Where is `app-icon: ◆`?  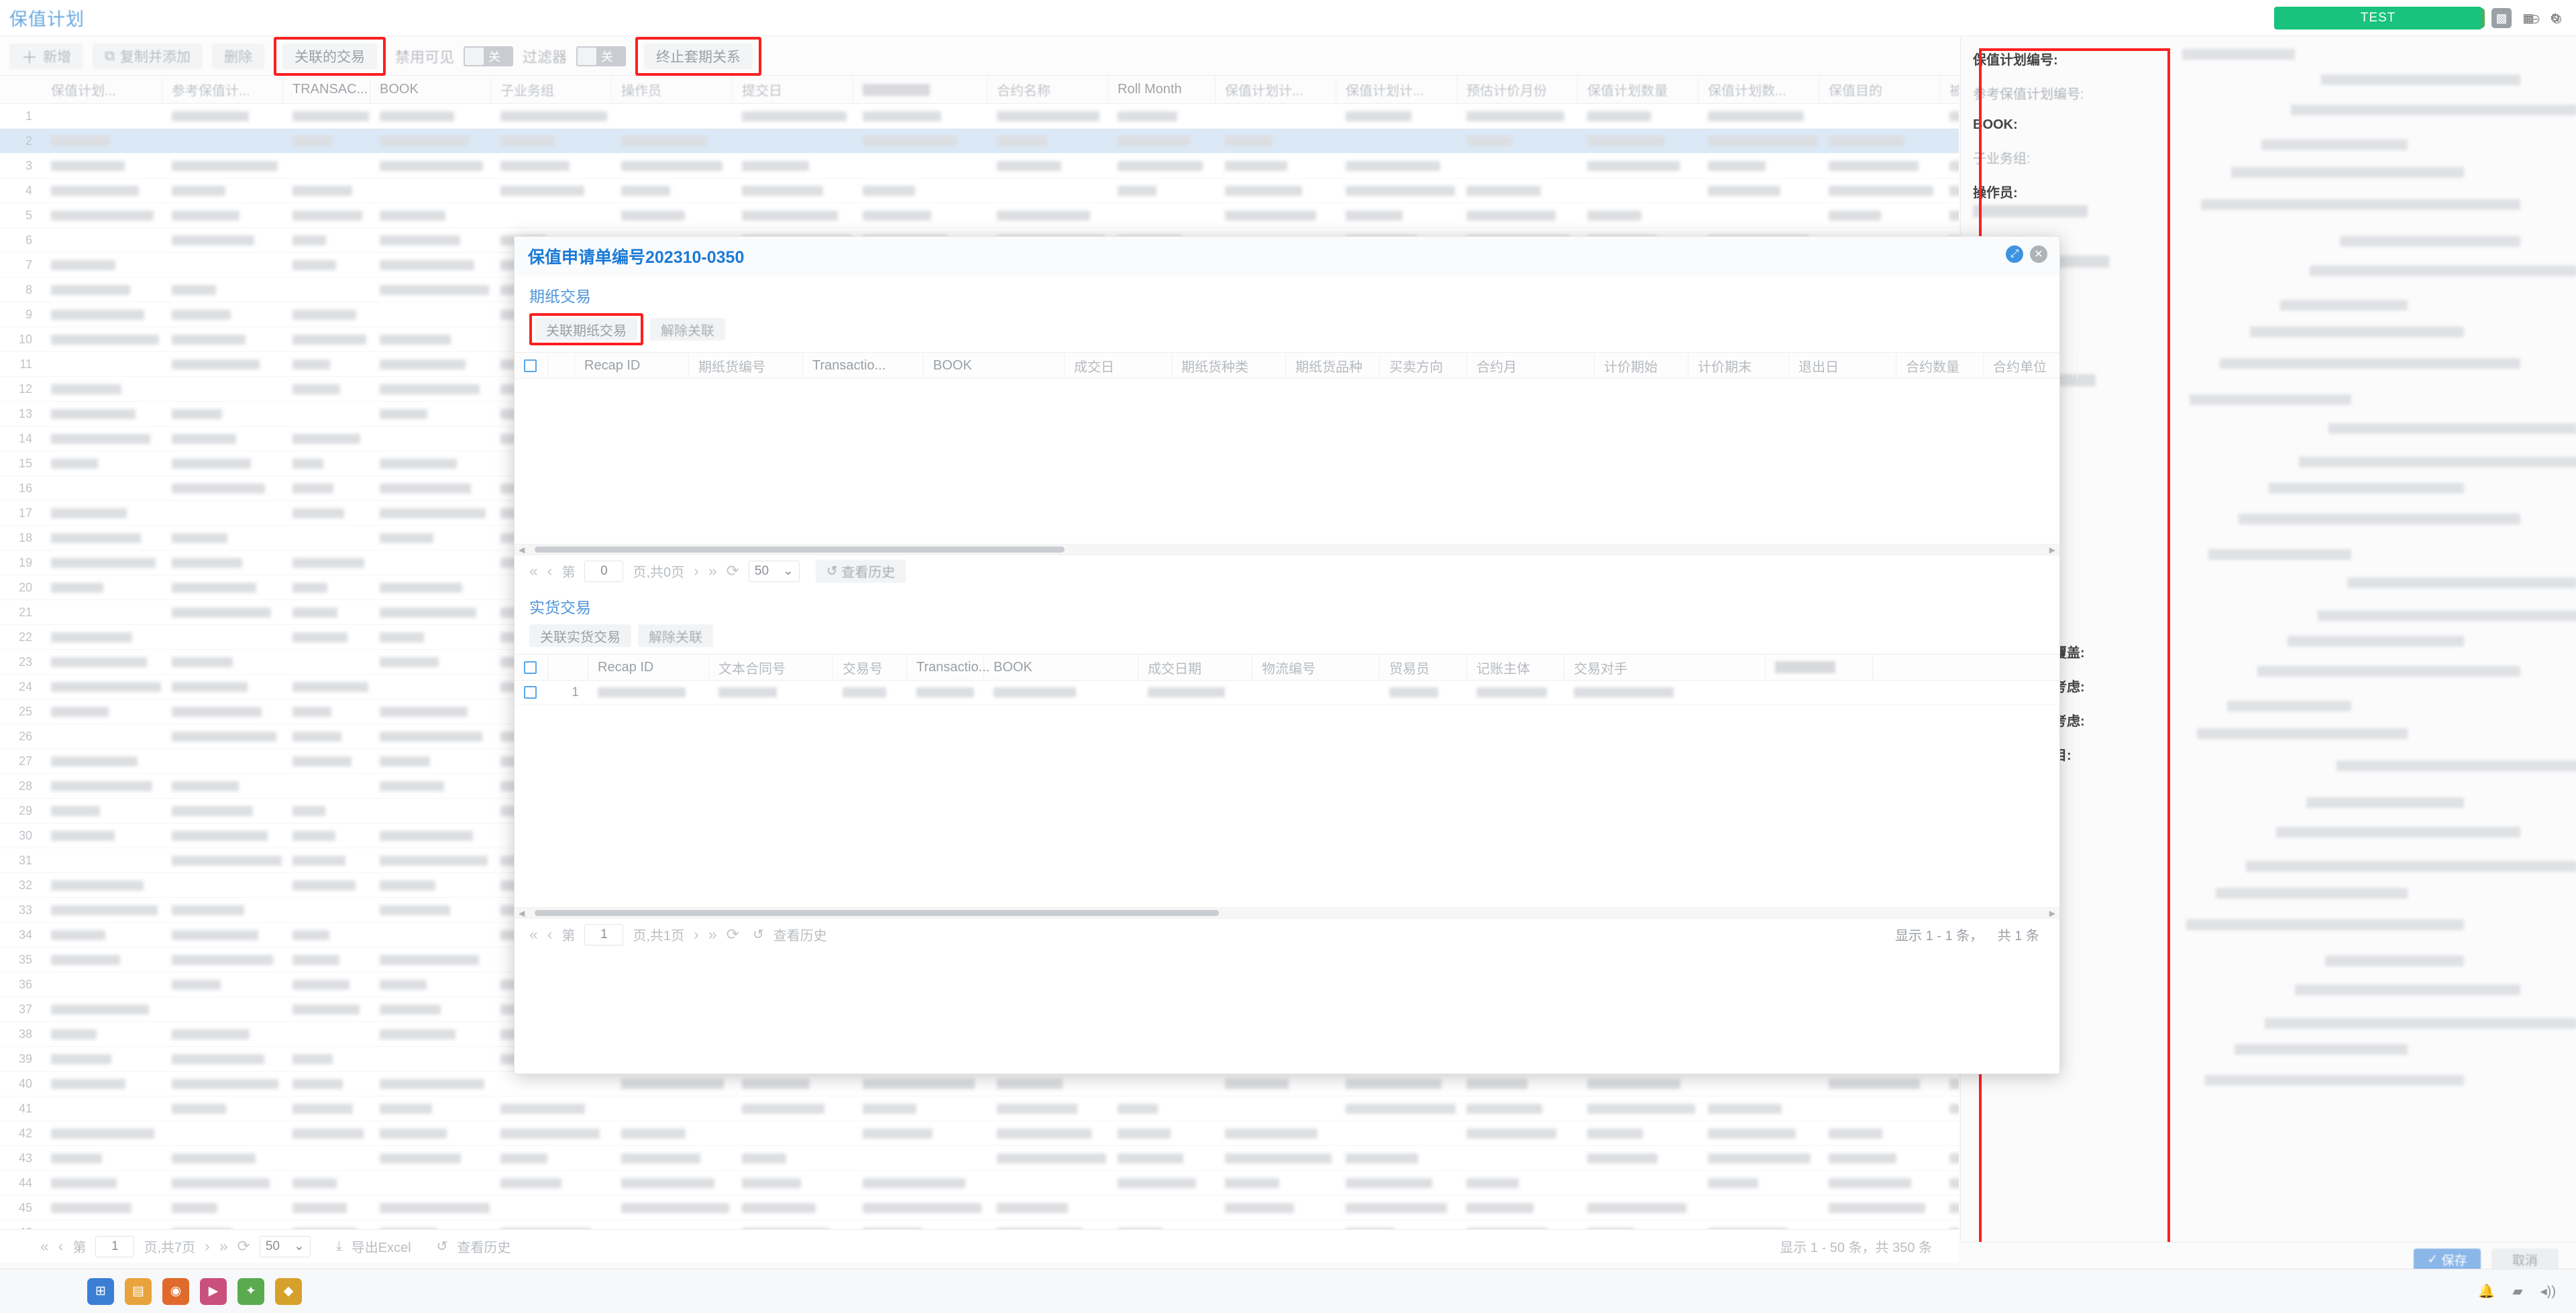 app-icon: ◆ is located at coordinates (288, 1291).